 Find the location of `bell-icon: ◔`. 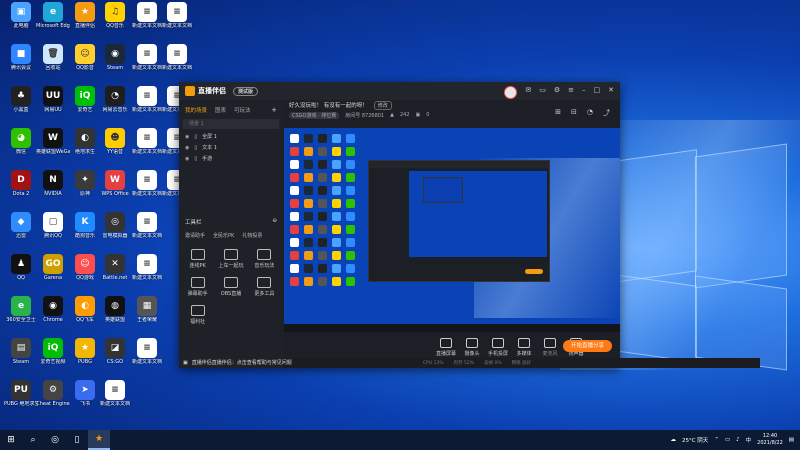

bell-icon: ◔ is located at coordinates (590, 113).